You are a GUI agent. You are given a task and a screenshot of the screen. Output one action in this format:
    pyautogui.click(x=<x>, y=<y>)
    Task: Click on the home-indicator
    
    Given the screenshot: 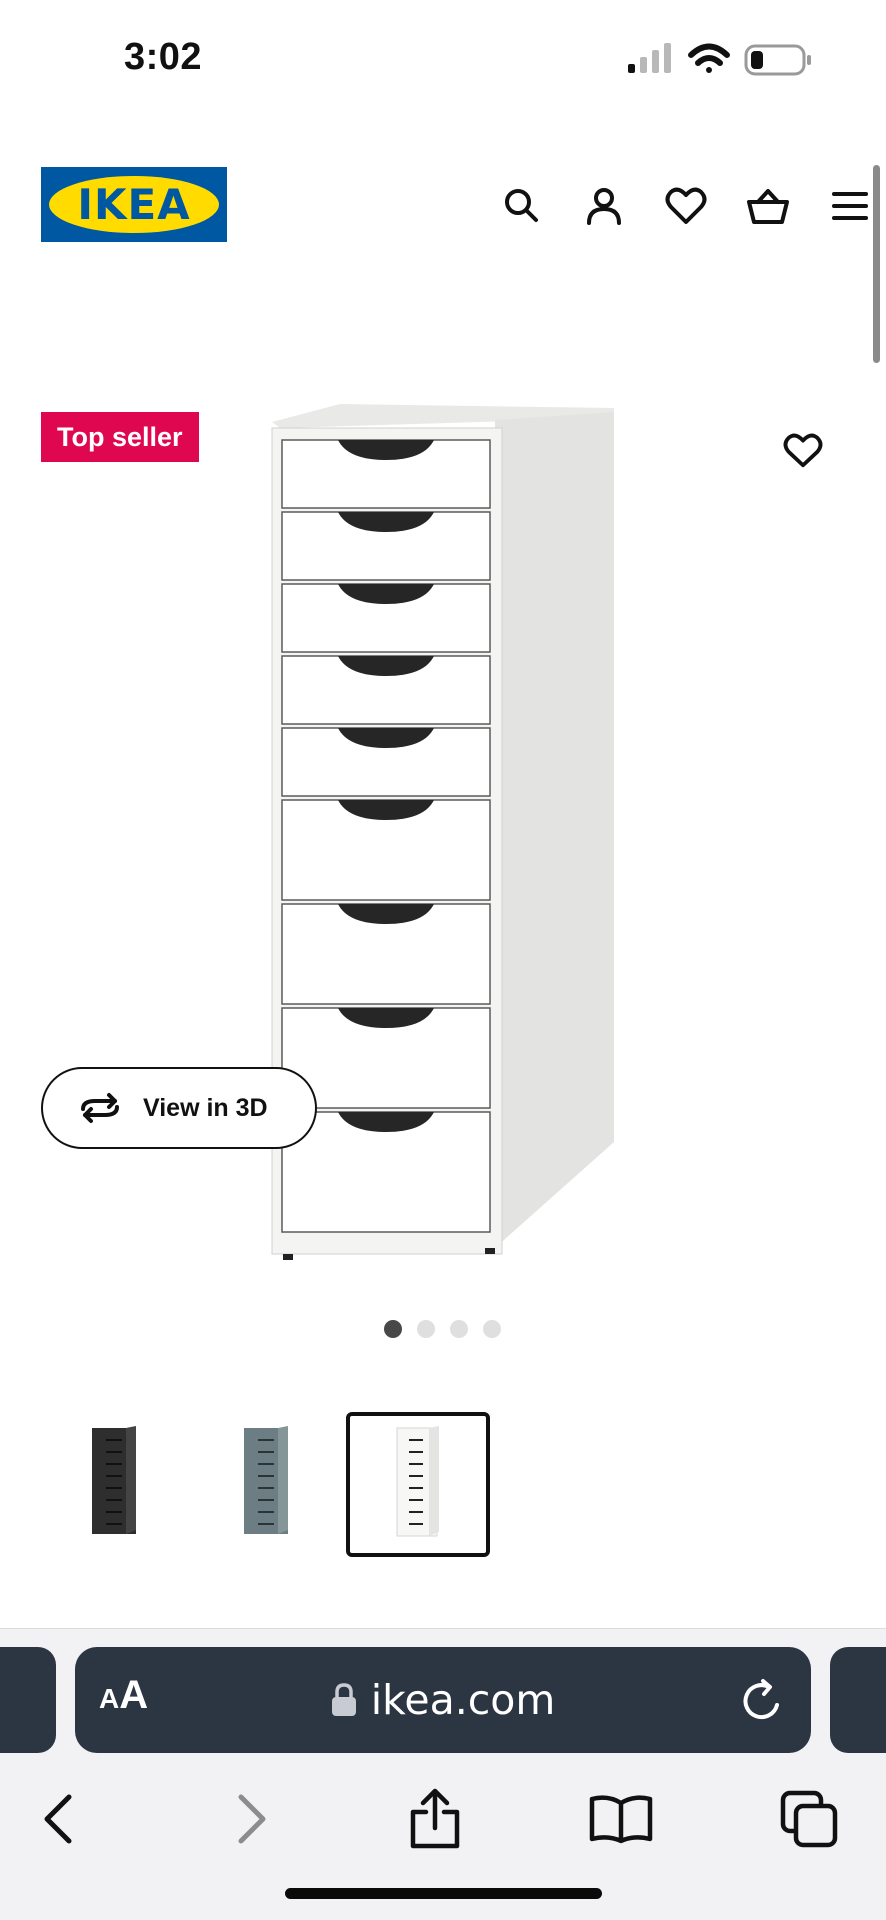 What is the action you would take?
    pyautogui.click(x=443, y=1893)
    